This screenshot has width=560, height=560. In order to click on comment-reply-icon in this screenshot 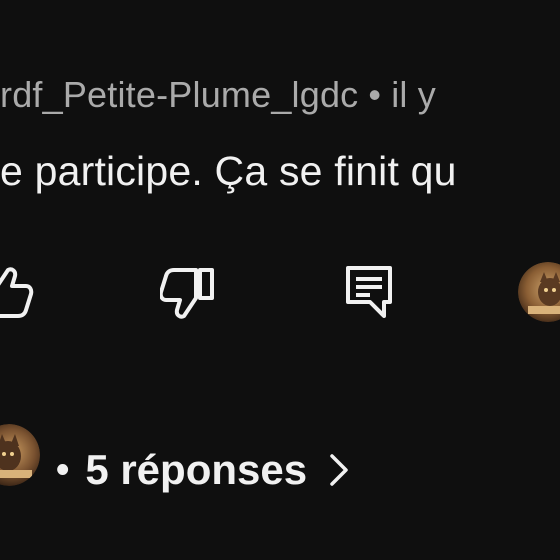, I will do `click(369, 292)`.